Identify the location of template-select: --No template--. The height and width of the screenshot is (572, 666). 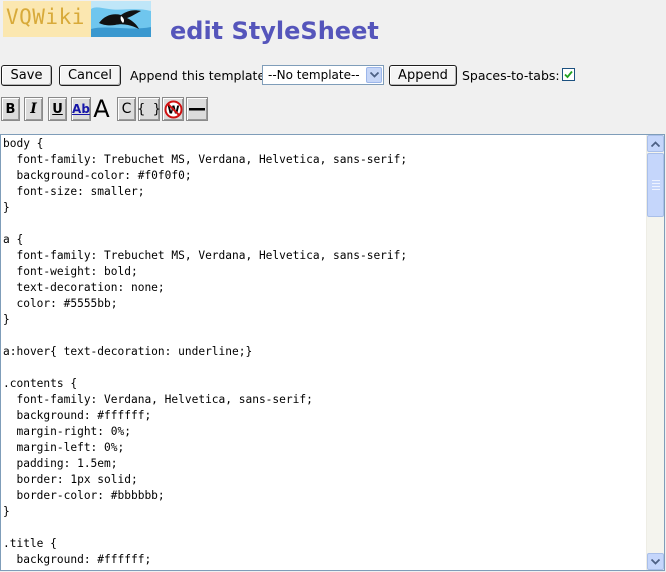
(323, 75).